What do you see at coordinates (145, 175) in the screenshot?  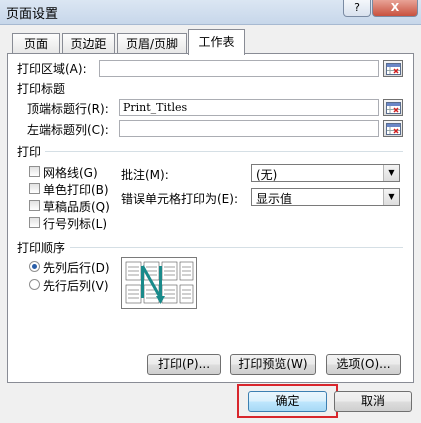 I see `comments-label: 批注(M):` at bounding box center [145, 175].